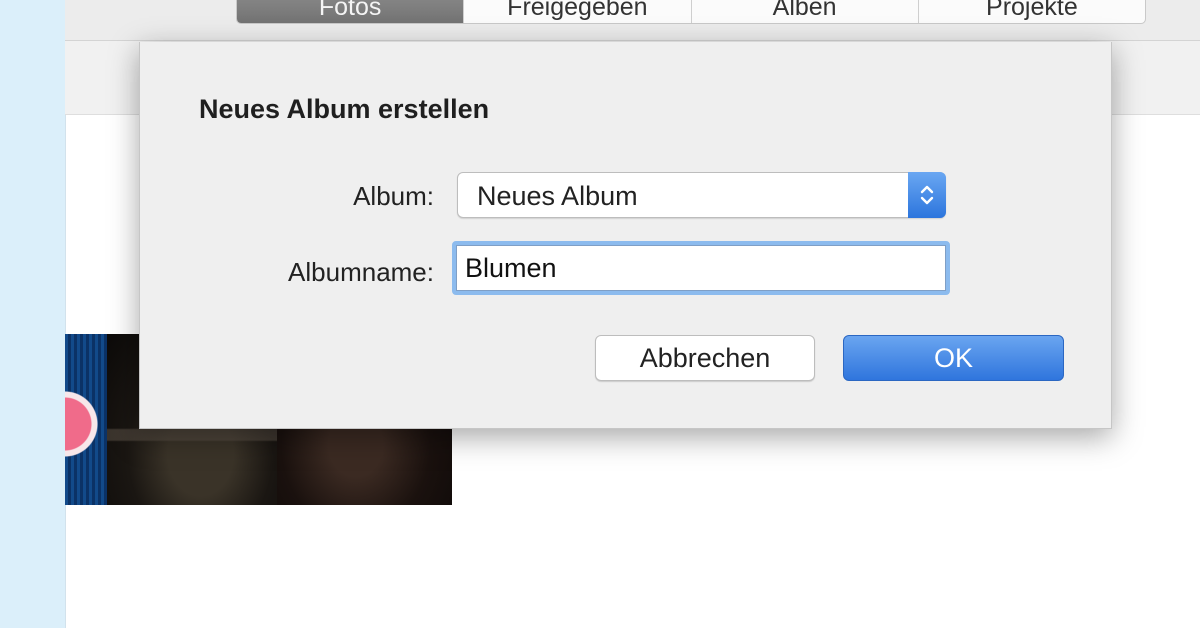 The width and height of the screenshot is (1200, 628). I want to click on albumname-label: Albumname:, so click(361, 272).